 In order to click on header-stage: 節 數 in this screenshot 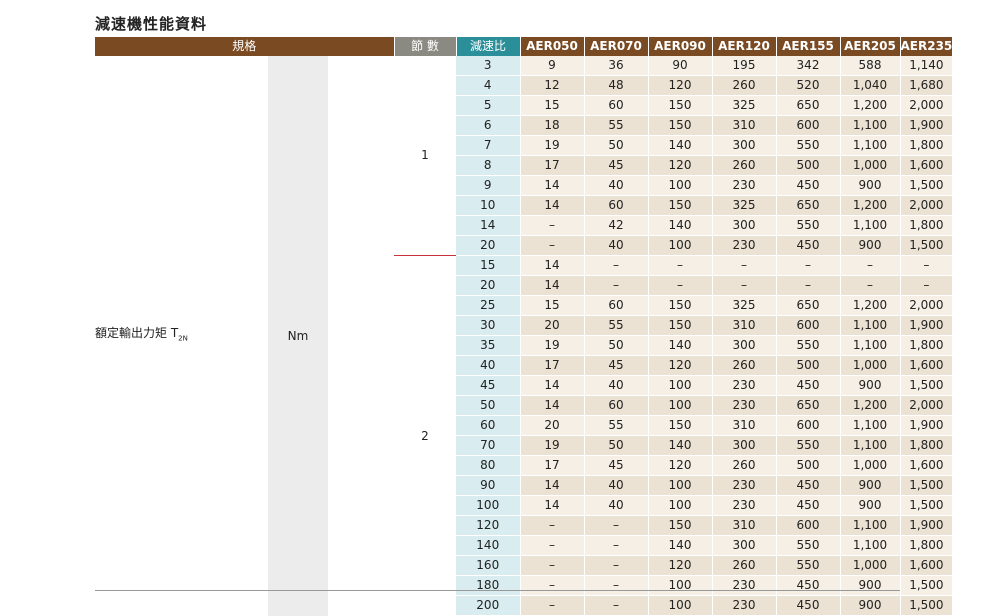, I will do `click(425, 47)`.